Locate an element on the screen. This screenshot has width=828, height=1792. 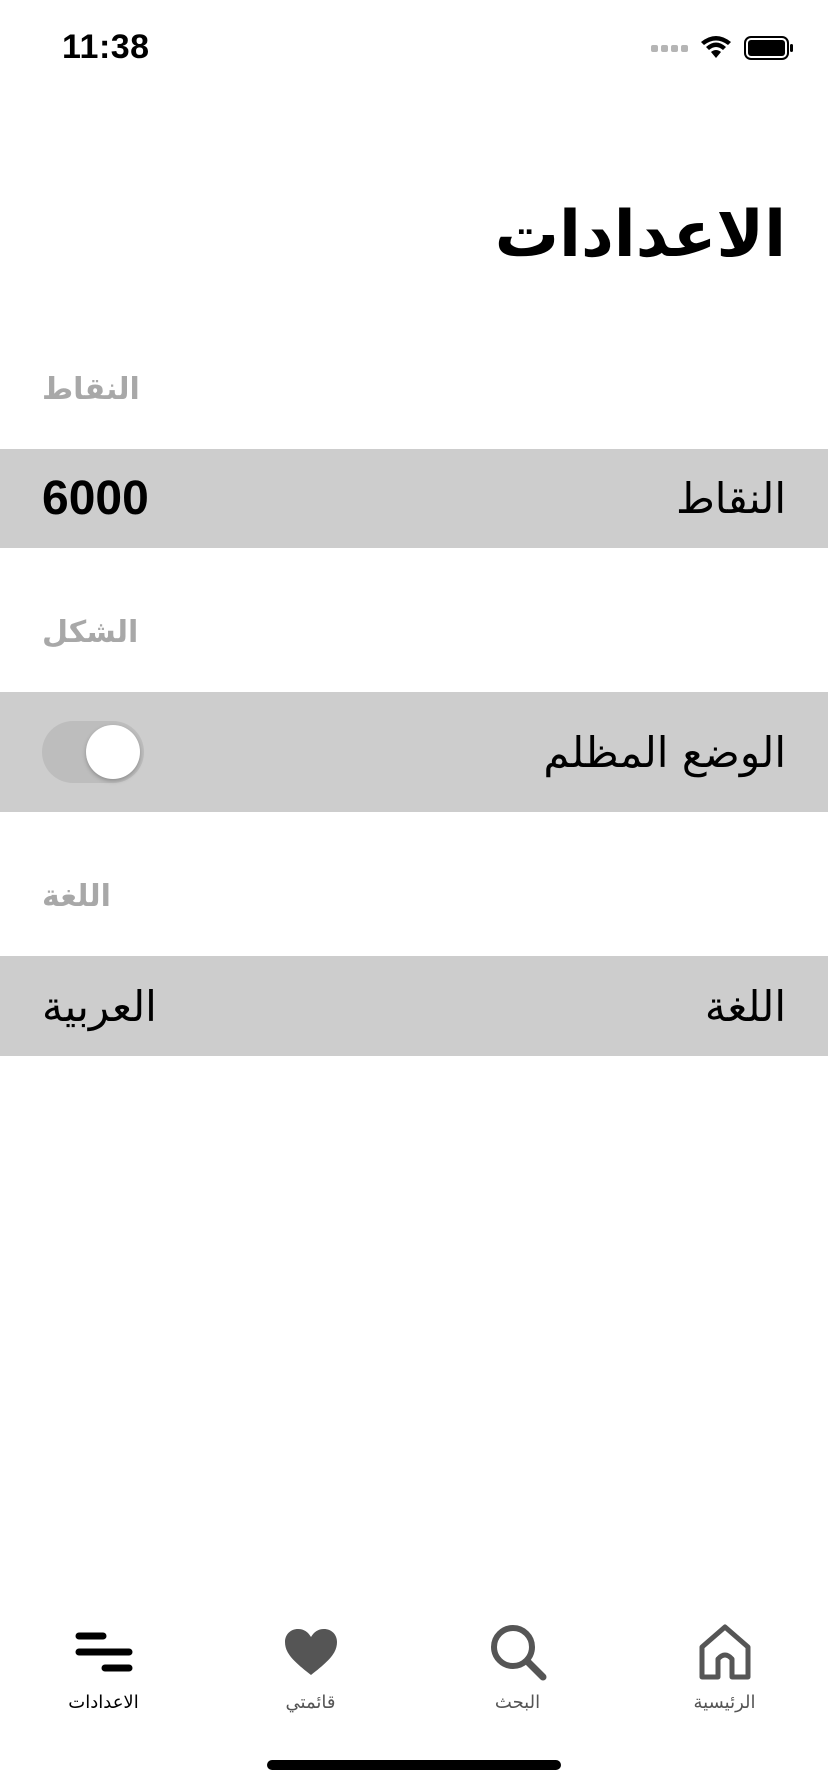
dark-mode-toggle is located at coordinates (93, 752).